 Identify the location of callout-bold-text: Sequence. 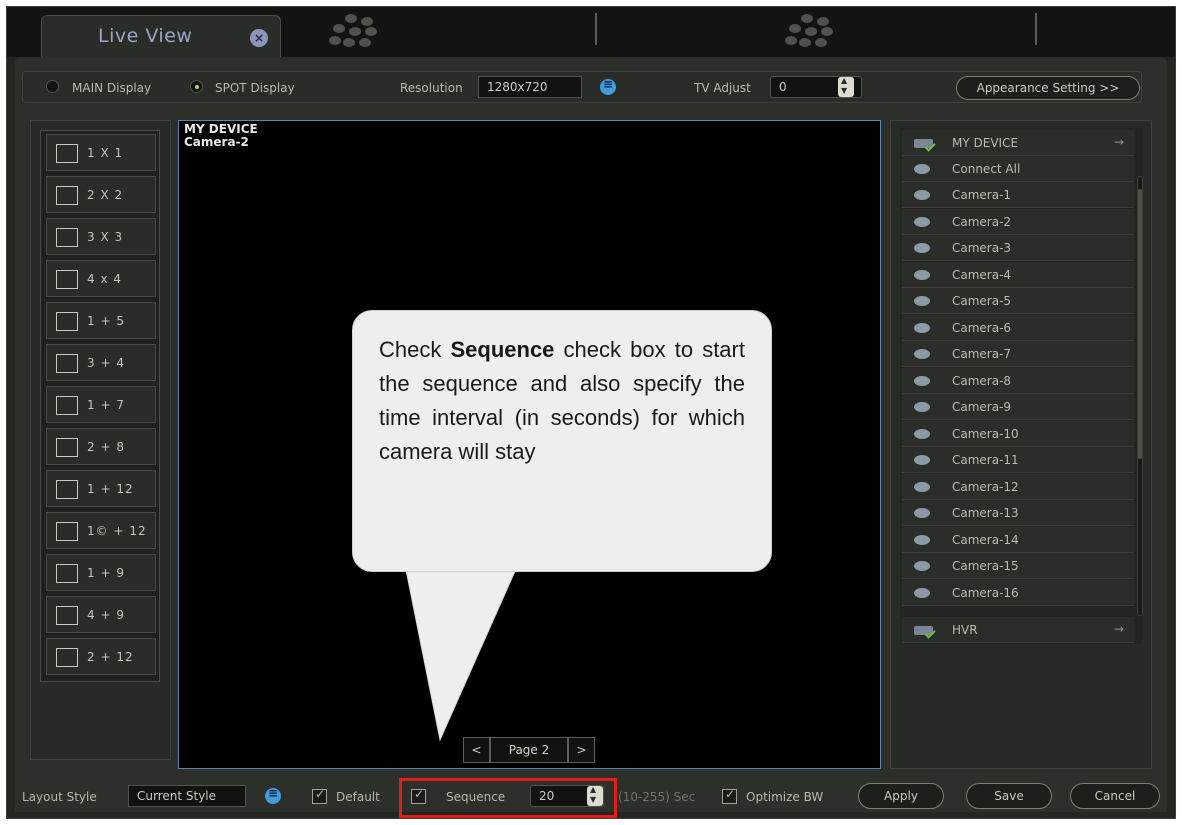
(502, 349).